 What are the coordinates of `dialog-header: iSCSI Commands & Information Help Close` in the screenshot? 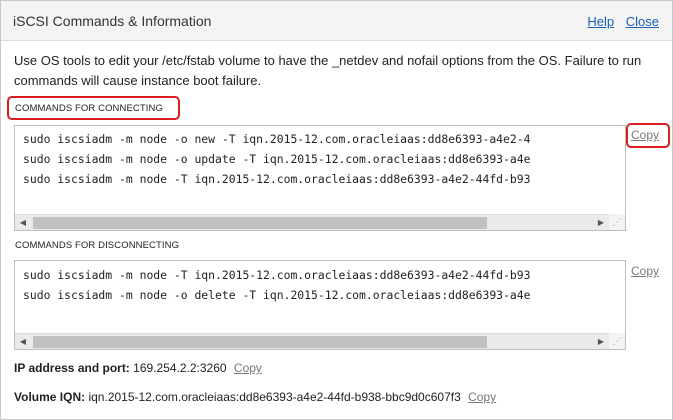 It's located at (336, 21).